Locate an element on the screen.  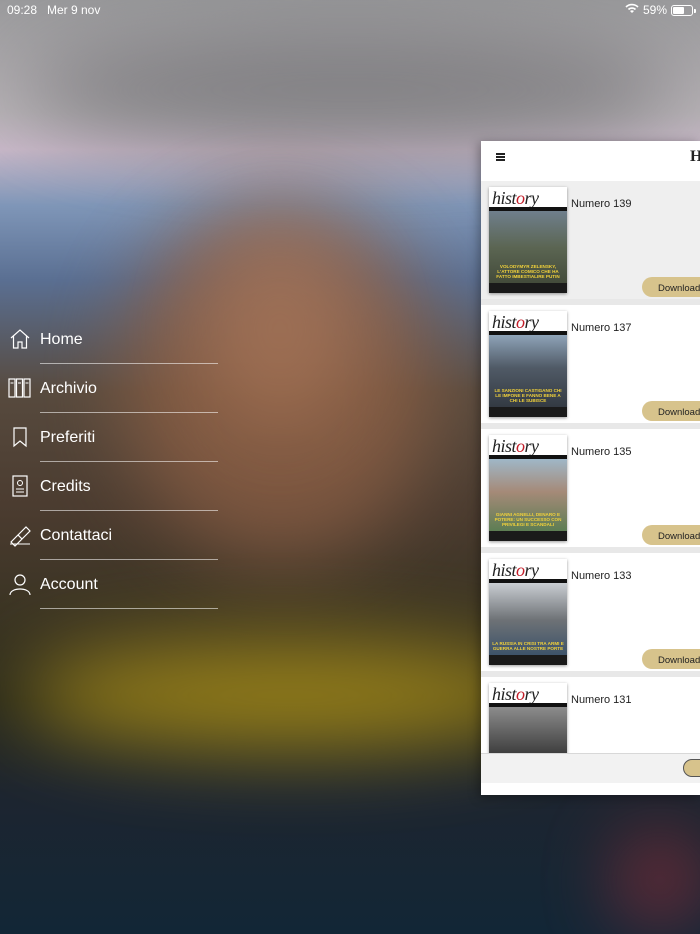
battery-percent: 59% is located at coordinates (654, 10).